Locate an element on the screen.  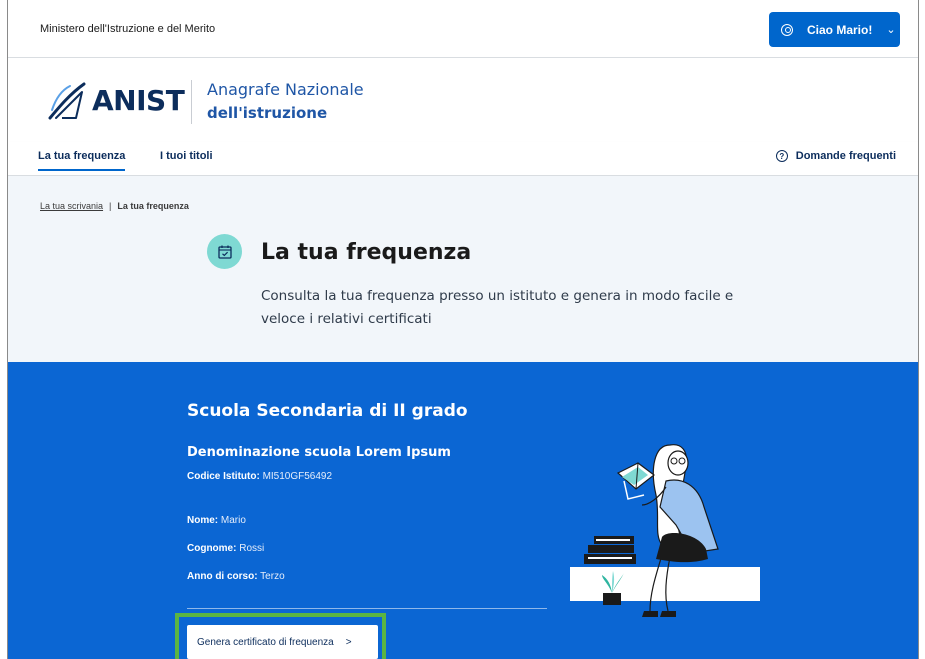
cognome-field: Cognome: Rossi is located at coordinates (225, 548).